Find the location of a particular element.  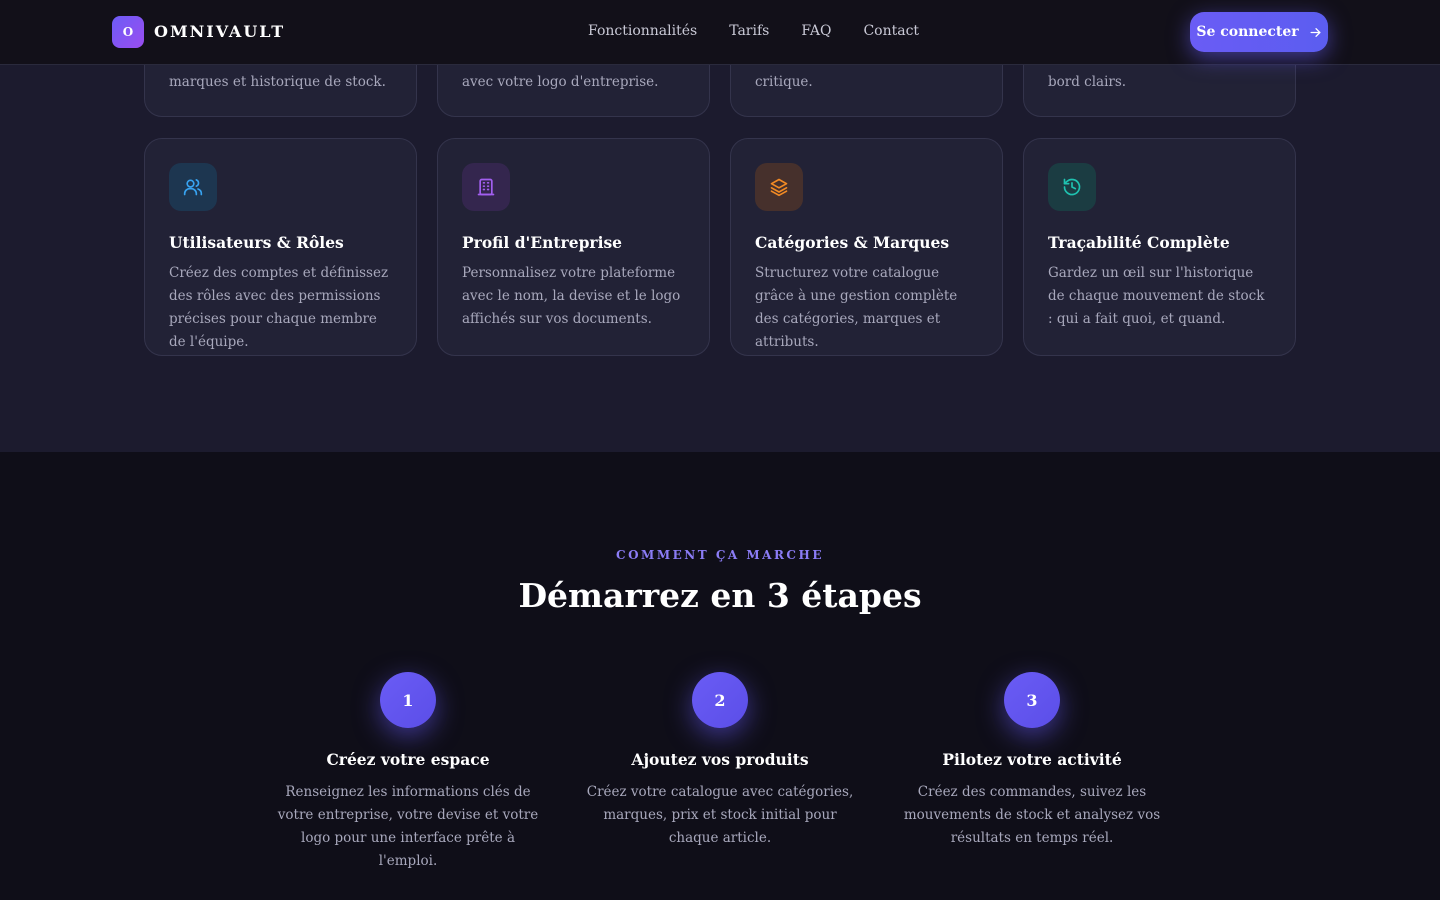

login-button: Se connecter is located at coordinates (1259, 32).